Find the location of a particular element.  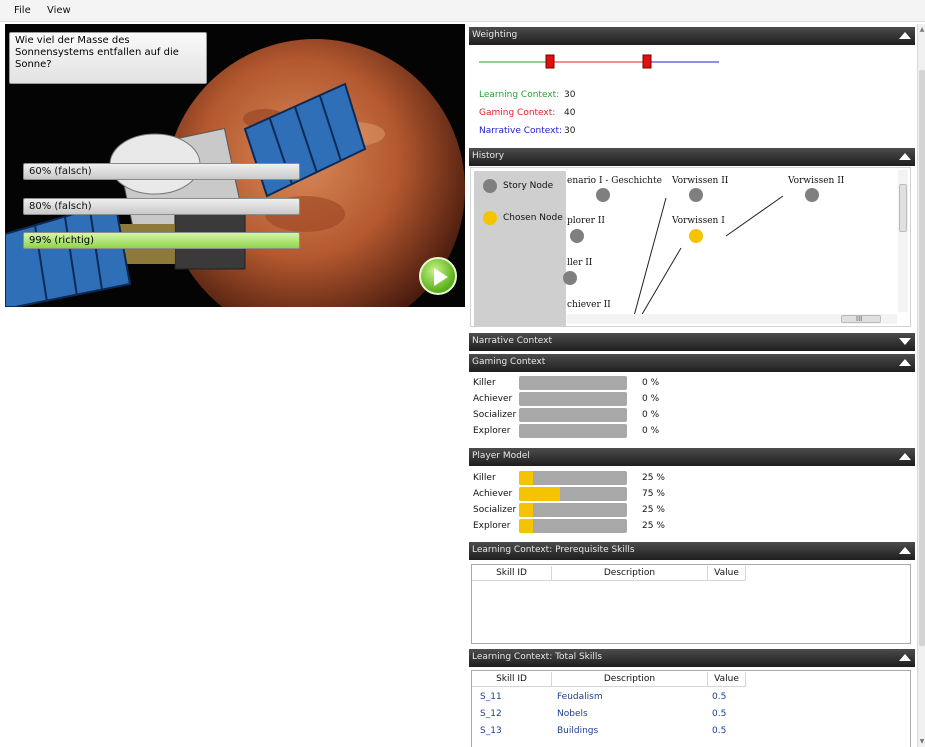

gaming-killer-bar is located at coordinates (573, 383).